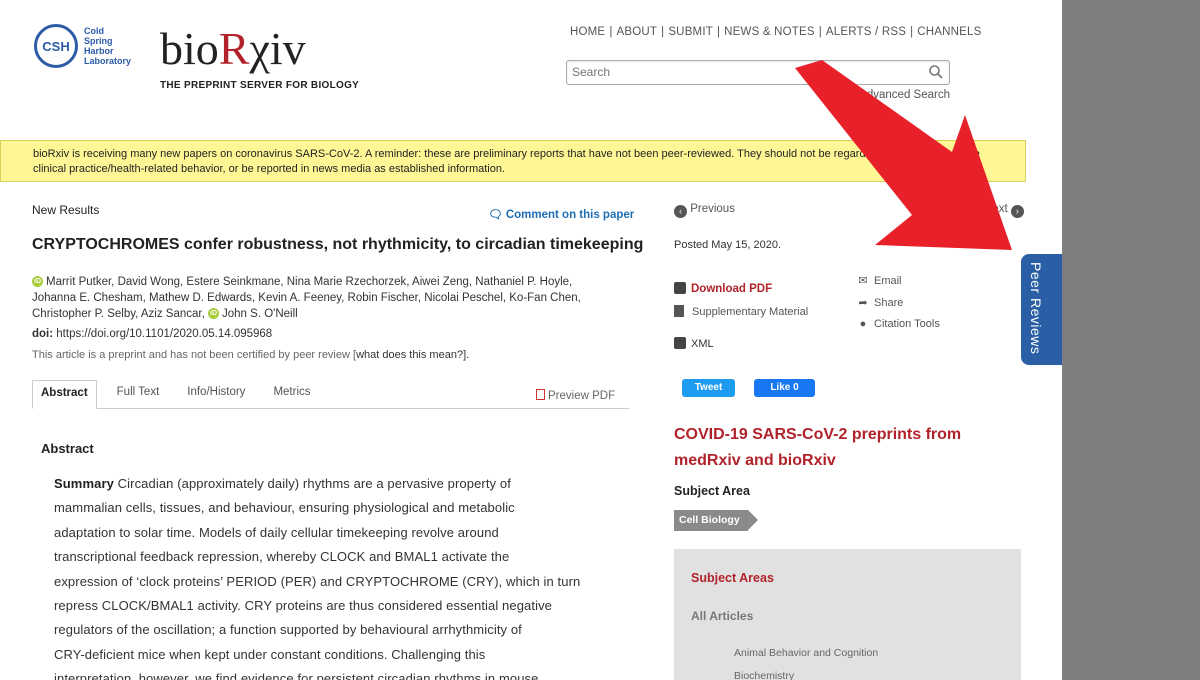  I want to click on biorxiv-logo: bioRχiv THE PREPRINT SERVER FOR BIOLOGY, so click(260, 57).